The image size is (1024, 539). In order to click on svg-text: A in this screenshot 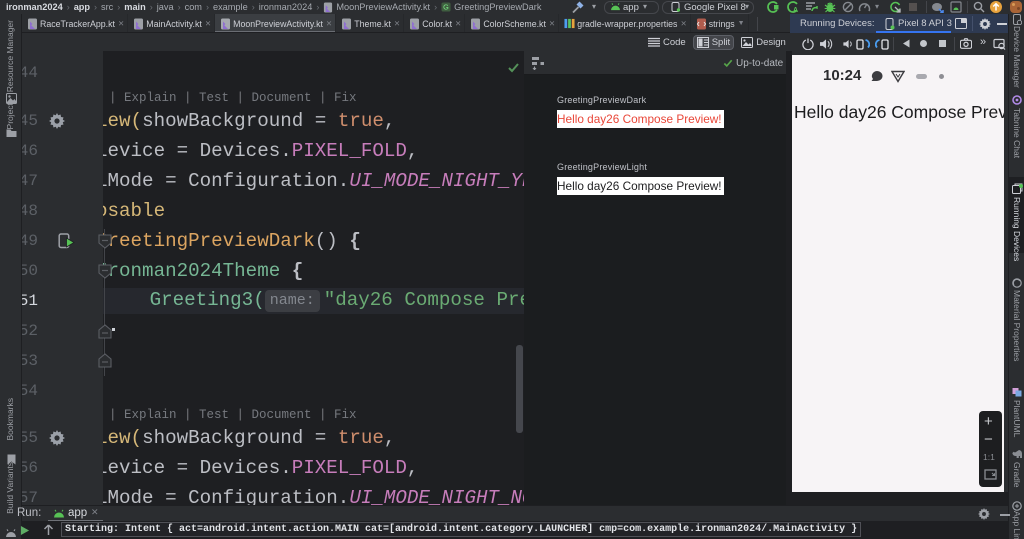, I will do `click(795, 10)`.